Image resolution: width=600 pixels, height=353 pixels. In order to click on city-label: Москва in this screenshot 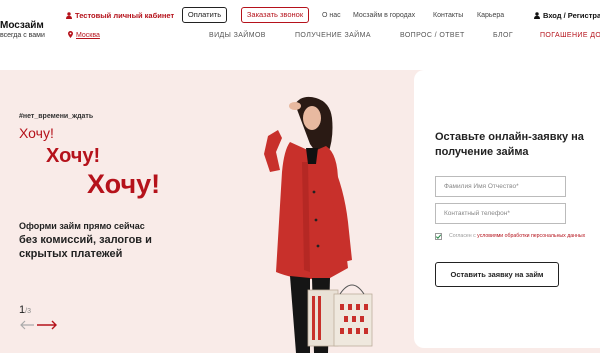, I will do `click(88, 35)`.